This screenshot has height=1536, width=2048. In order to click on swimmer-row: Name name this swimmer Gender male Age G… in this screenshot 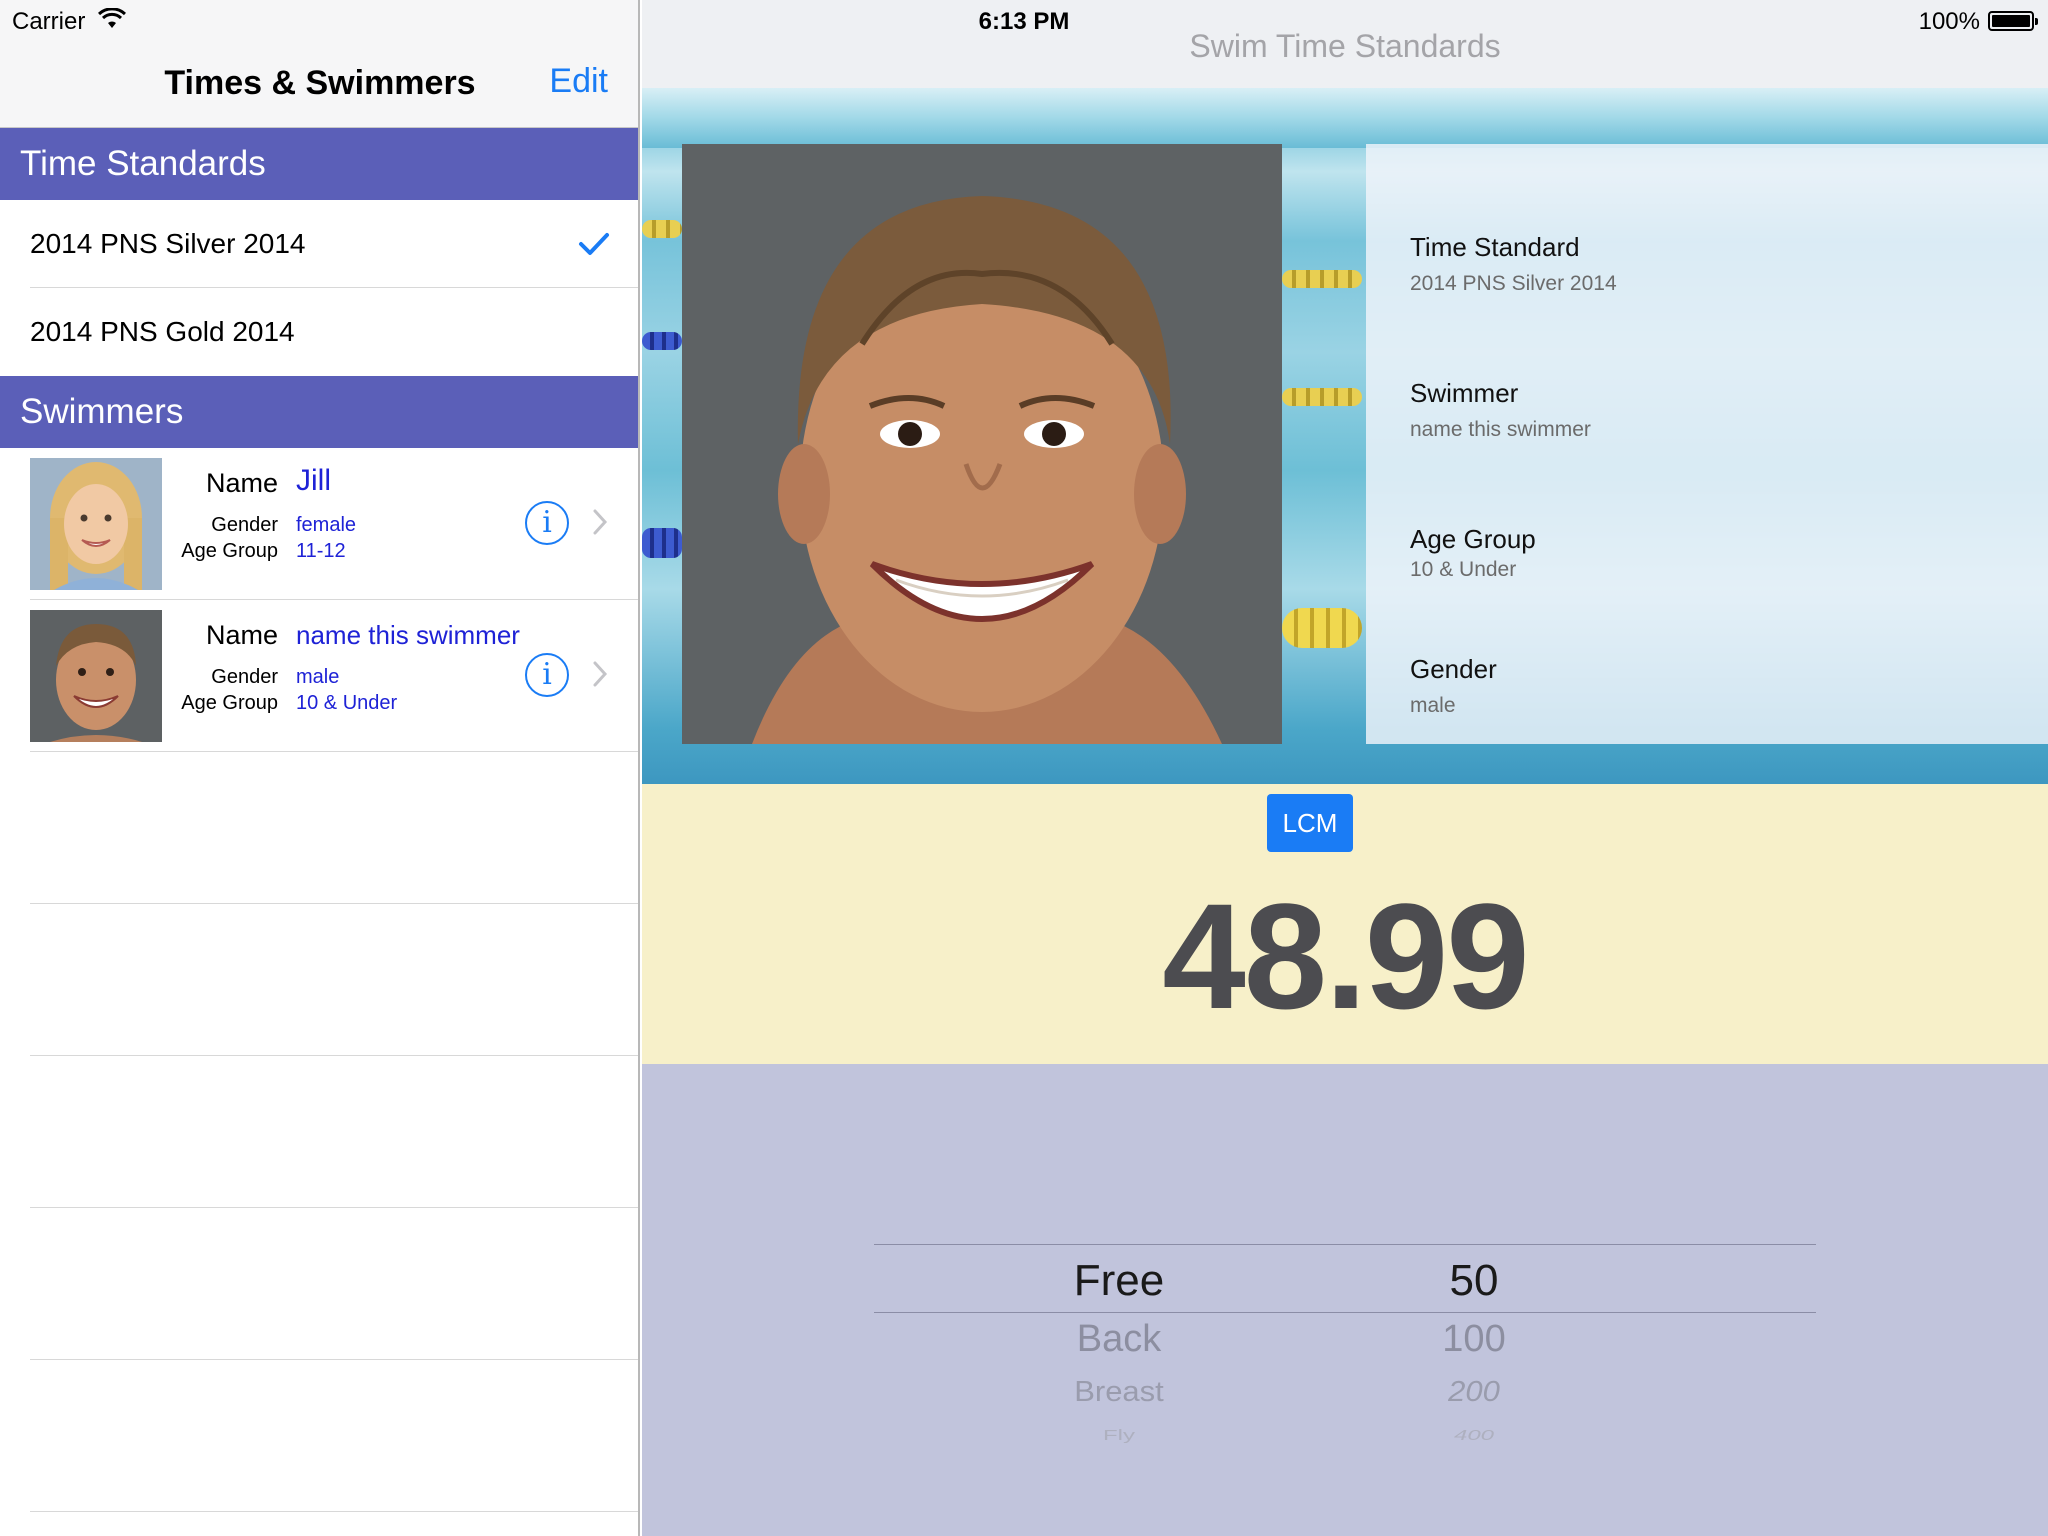, I will do `click(319, 676)`.